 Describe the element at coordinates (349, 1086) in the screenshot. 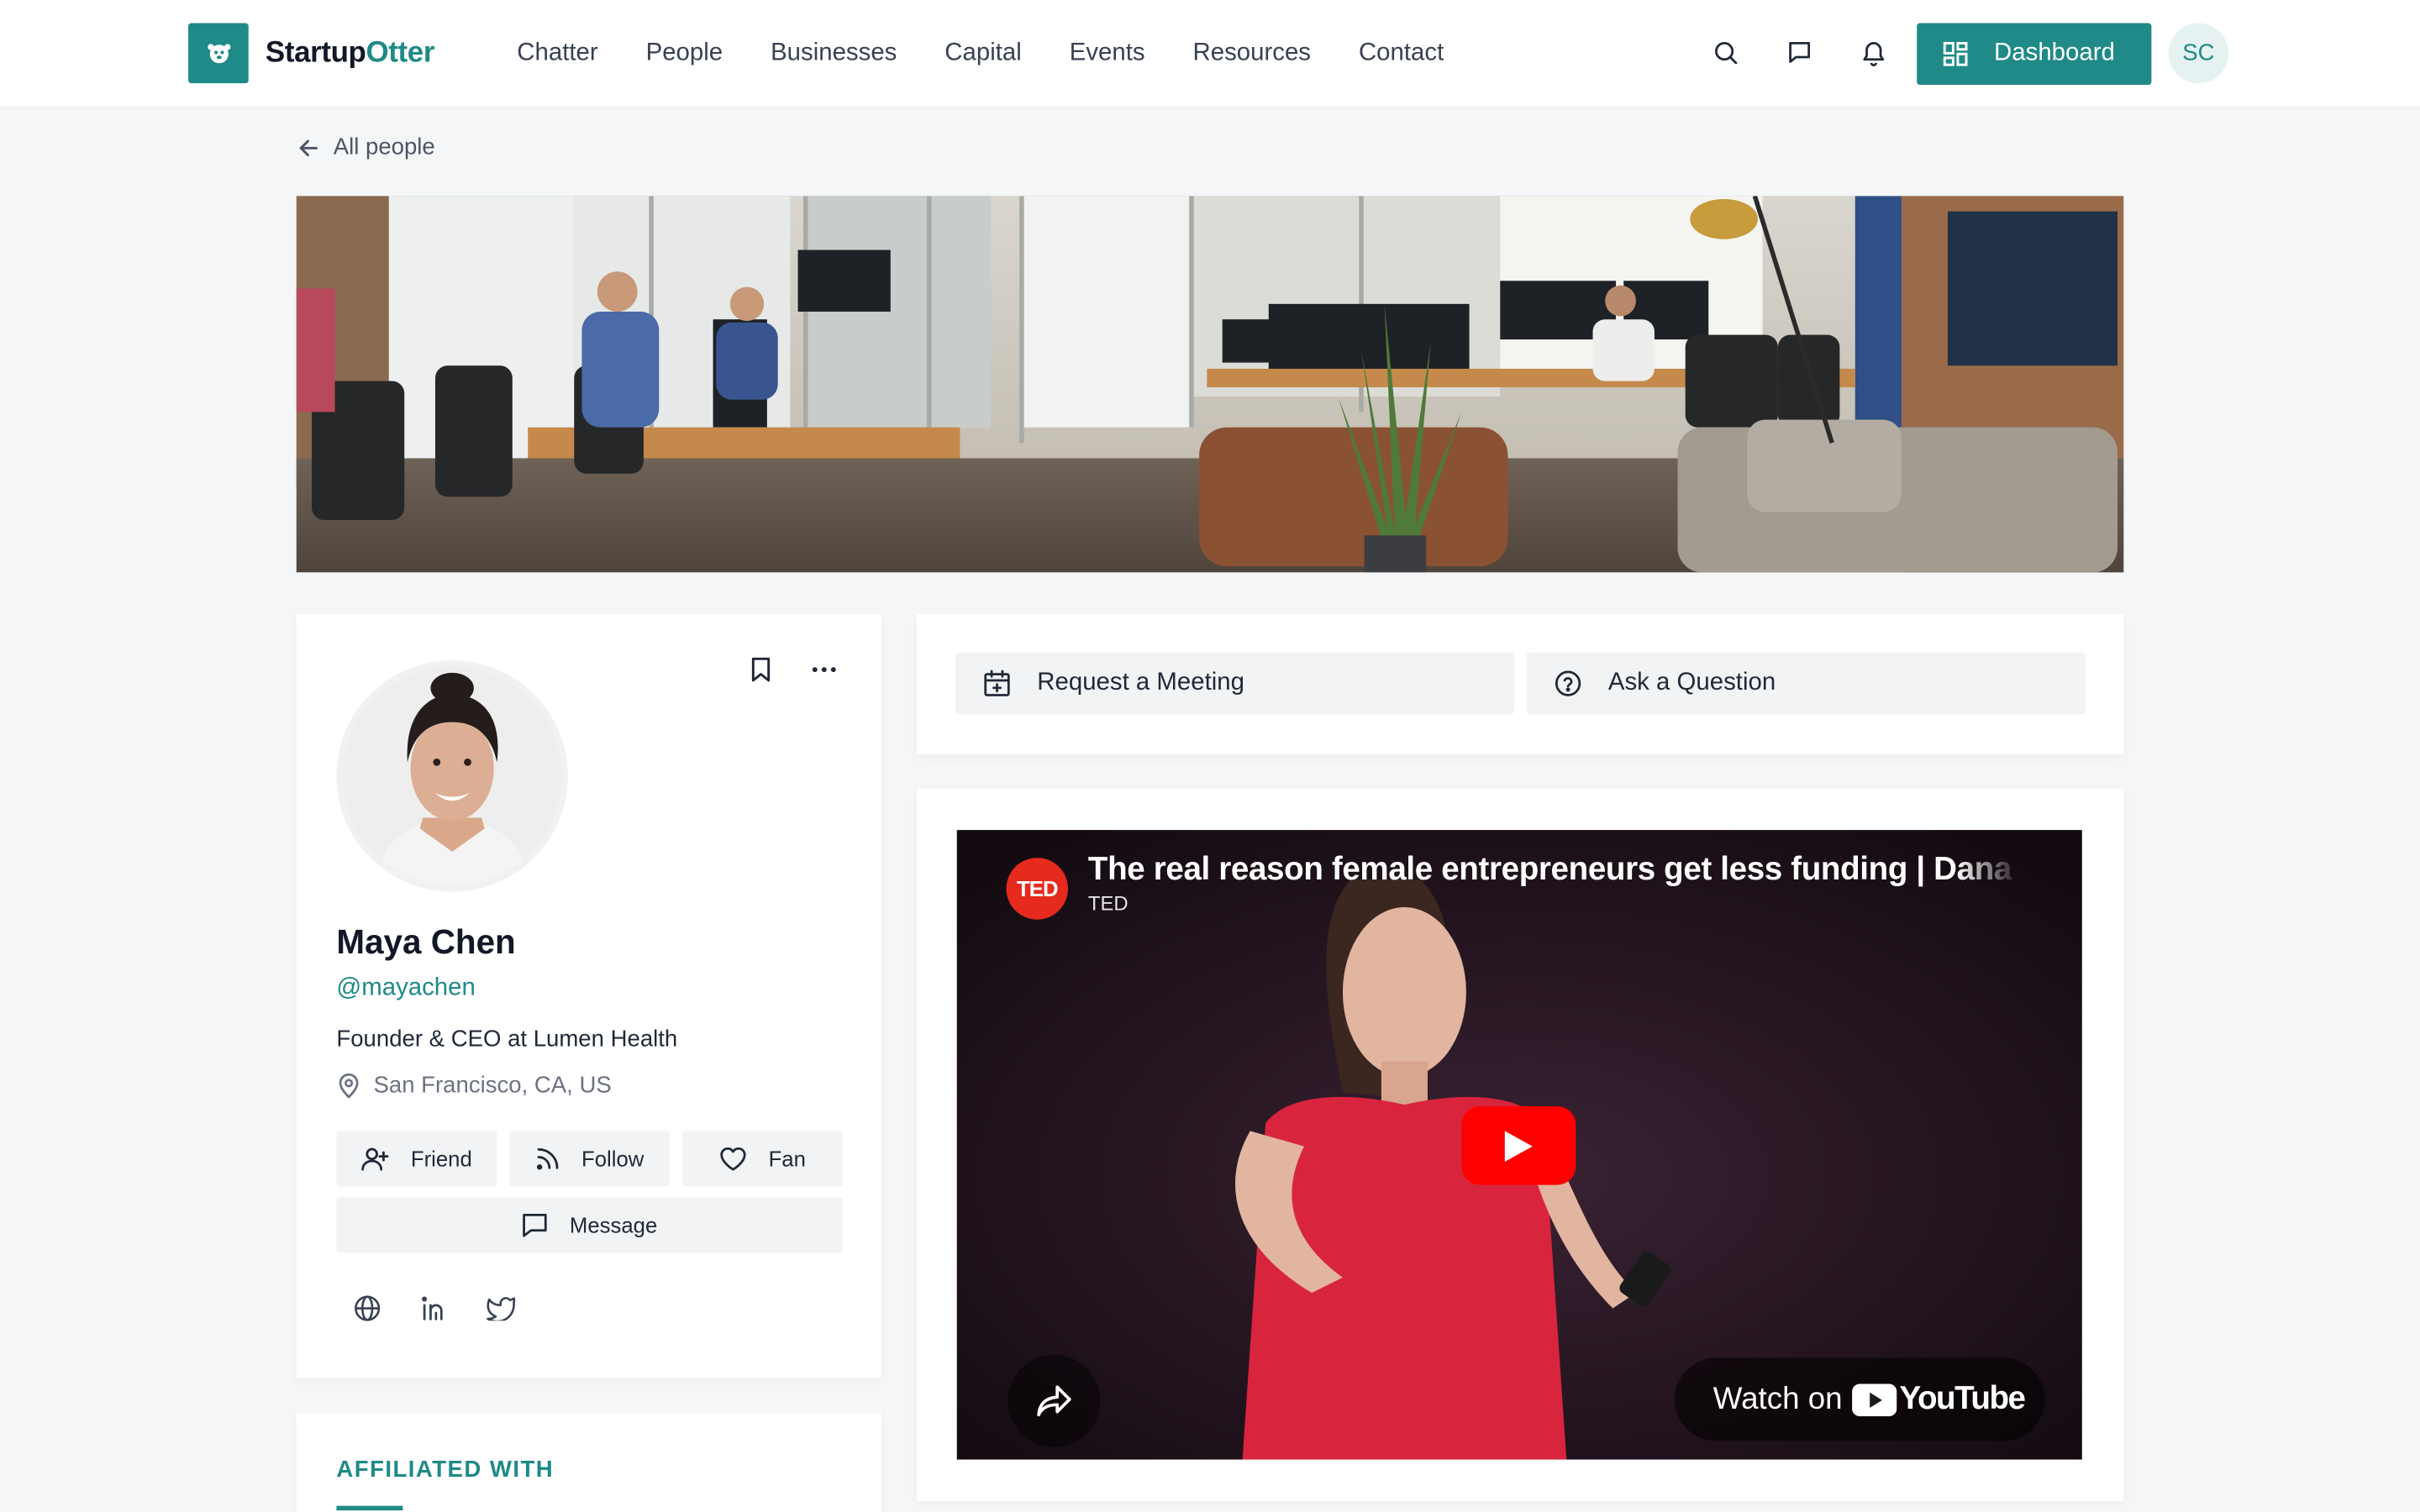

I see `map-pin-icon` at that location.